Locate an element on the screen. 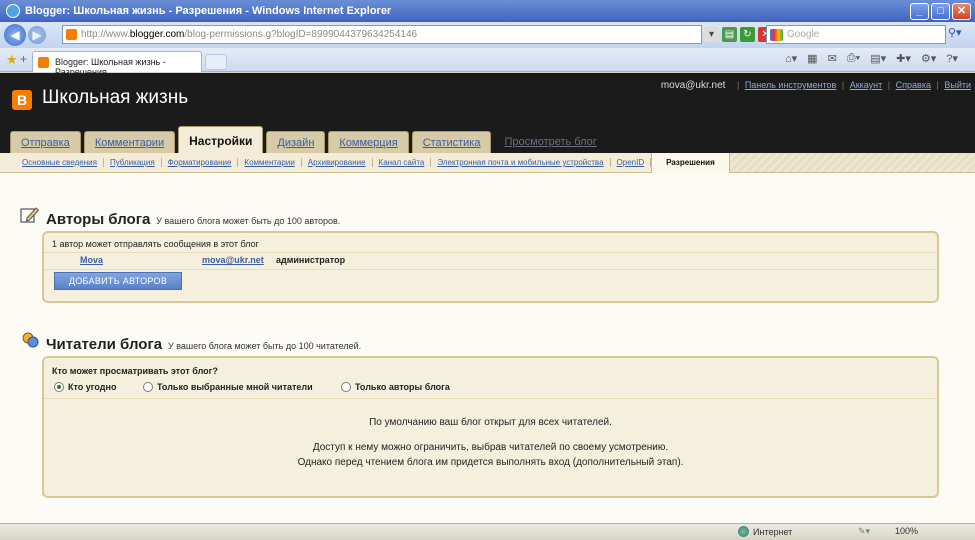 Image resolution: width=975 pixels, height=540 pixels. print-icon: ⎙▾ is located at coordinates (853, 58).